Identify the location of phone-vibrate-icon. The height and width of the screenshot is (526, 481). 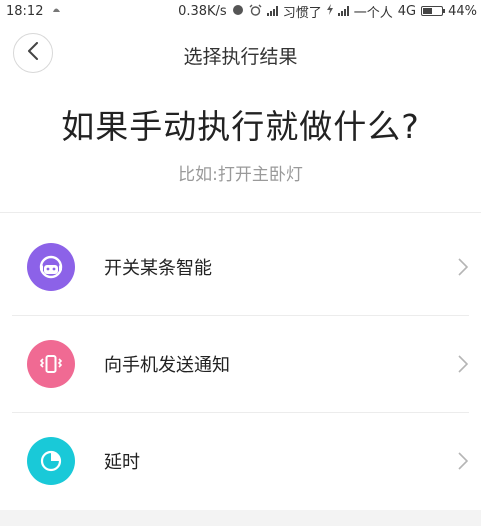
(51, 363).